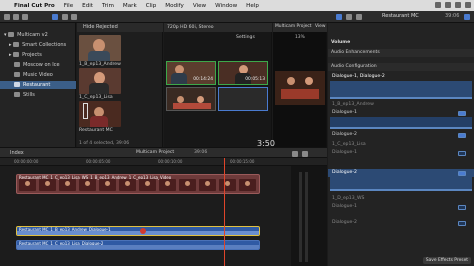 The height and width of the screenshot is (266, 474). I want to click on menu-final-cut-pro: Final Cut Pro, so click(34, 6).